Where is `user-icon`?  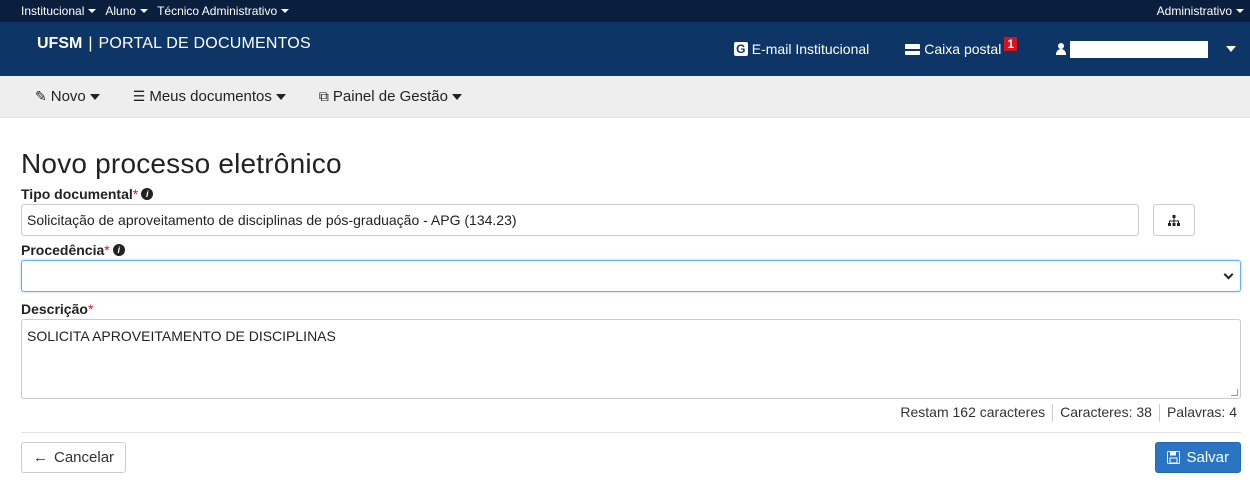 user-icon is located at coordinates (1061, 49).